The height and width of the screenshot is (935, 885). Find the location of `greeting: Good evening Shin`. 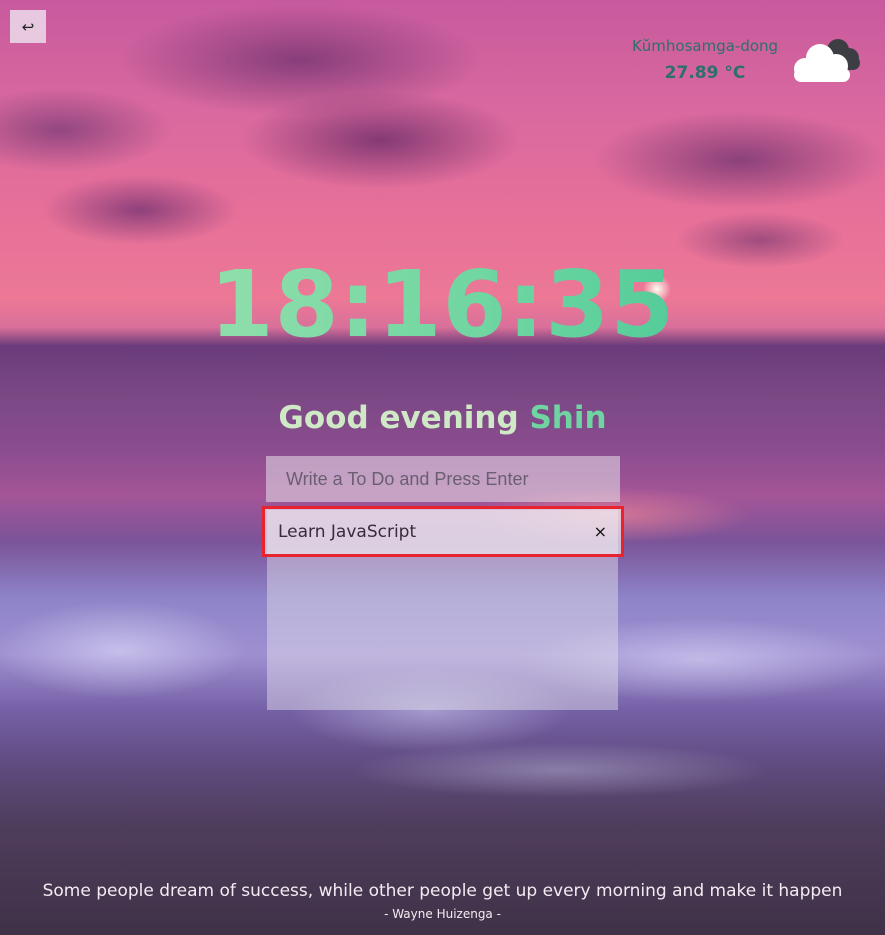

greeting: Good evening Shin is located at coordinates (442, 418).